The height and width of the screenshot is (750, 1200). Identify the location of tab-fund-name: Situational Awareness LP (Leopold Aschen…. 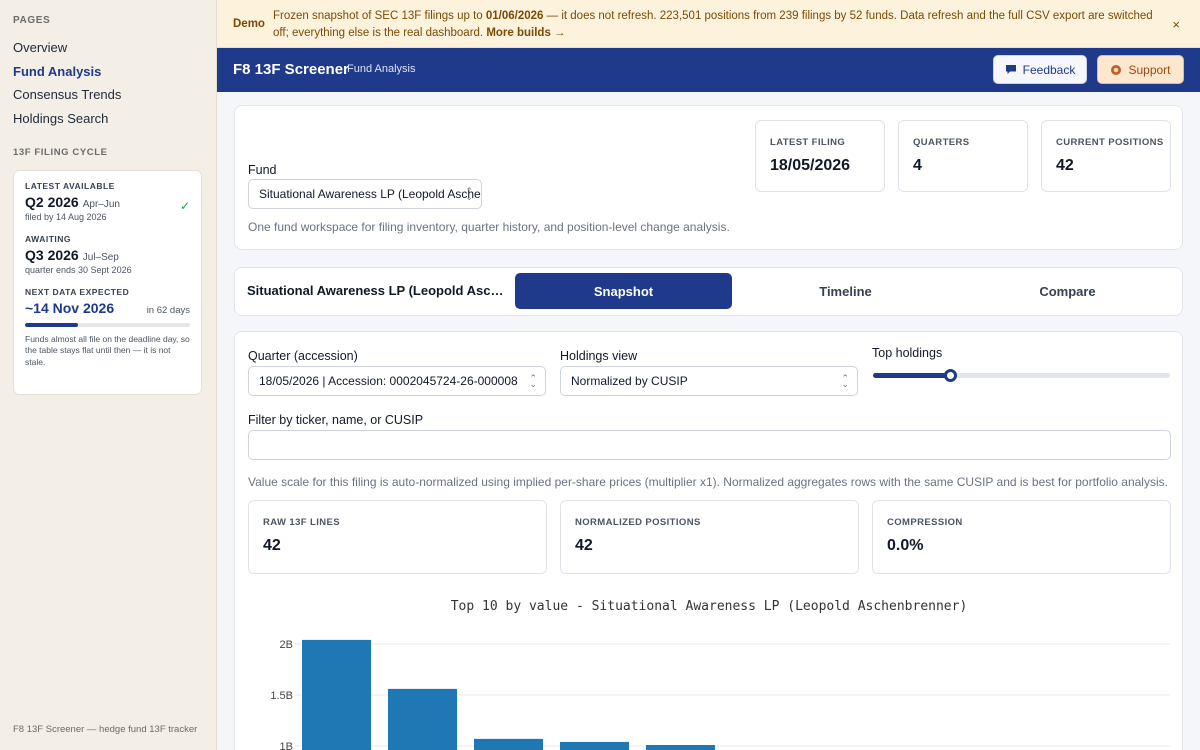
(378, 290).